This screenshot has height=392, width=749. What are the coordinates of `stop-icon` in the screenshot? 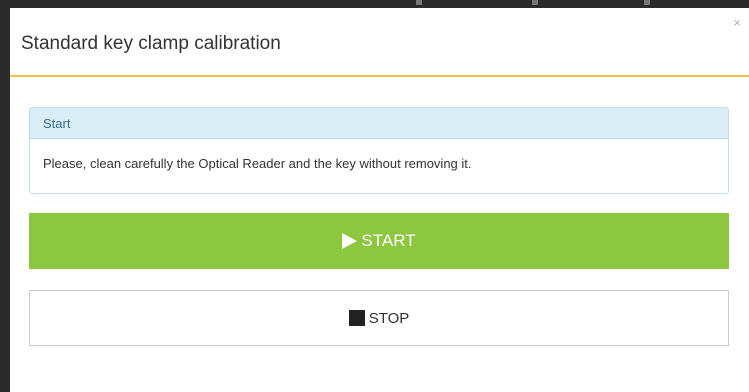 It's located at (356, 318).